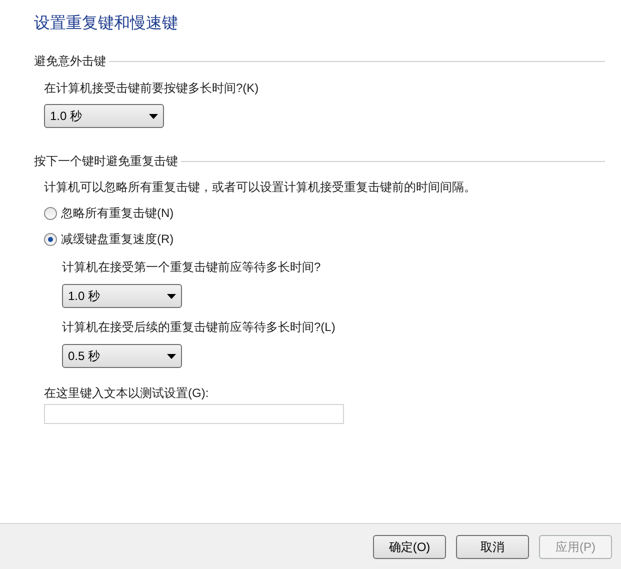  Describe the element at coordinates (409, 546) in the screenshot. I see `dialog-button: 确定(O)` at that location.